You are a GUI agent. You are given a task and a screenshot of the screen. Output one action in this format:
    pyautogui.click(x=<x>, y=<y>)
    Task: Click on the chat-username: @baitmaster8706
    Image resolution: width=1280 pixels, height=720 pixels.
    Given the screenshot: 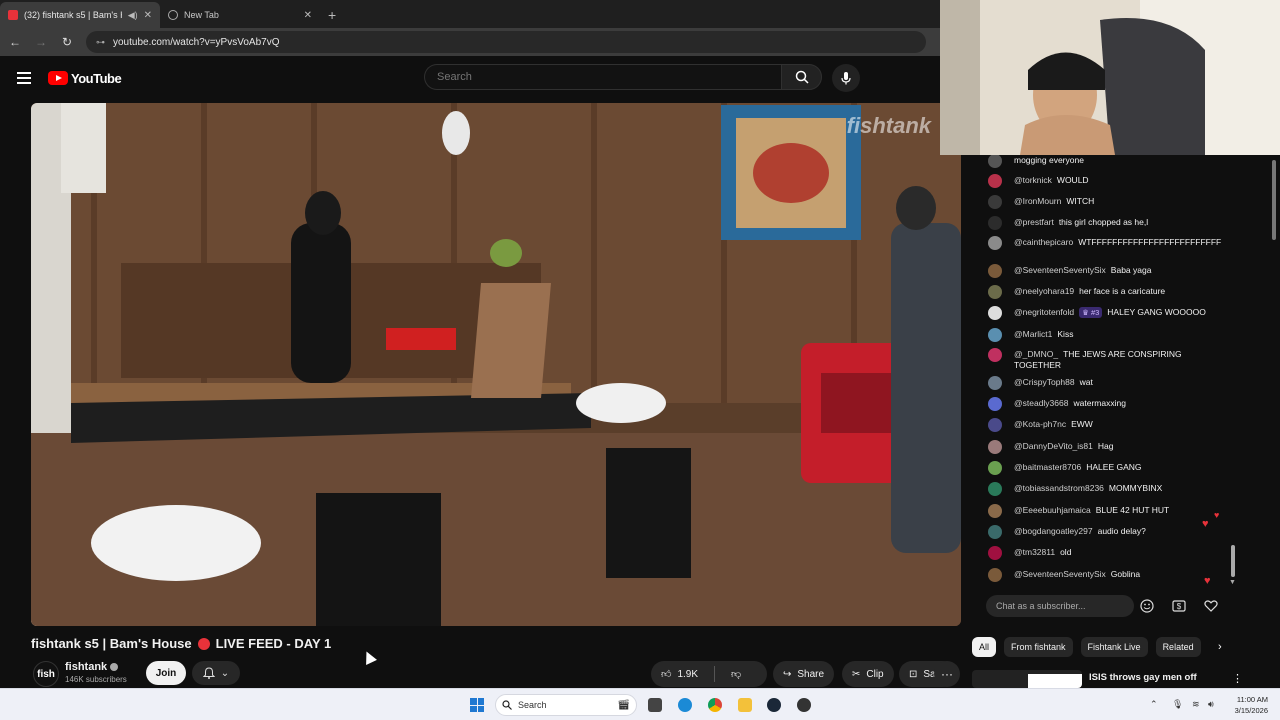 What is the action you would take?
    pyautogui.click(x=1047, y=467)
    